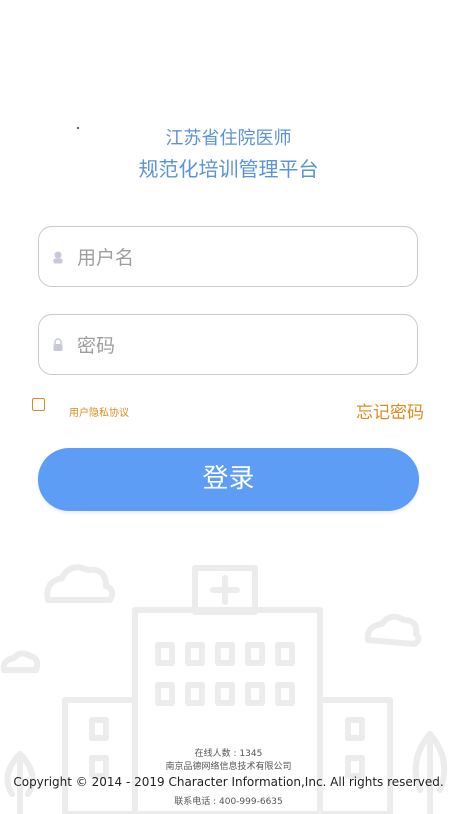 Image resolution: width=457 pixels, height=814 pixels. What do you see at coordinates (242, 346) in the screenshot?
I see `password-input` at bounding box center [242, 346].